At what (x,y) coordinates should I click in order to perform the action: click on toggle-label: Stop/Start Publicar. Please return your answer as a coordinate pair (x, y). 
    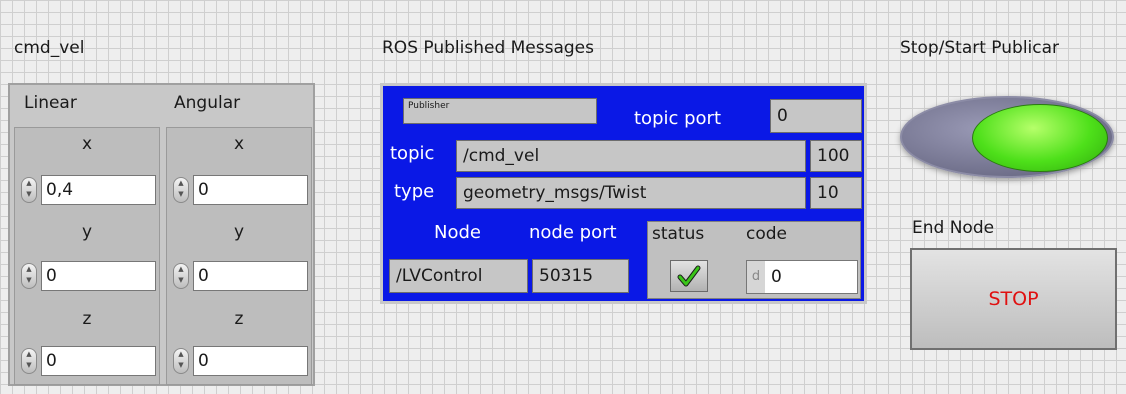
    Looking at the image, I should click on (980, 48).